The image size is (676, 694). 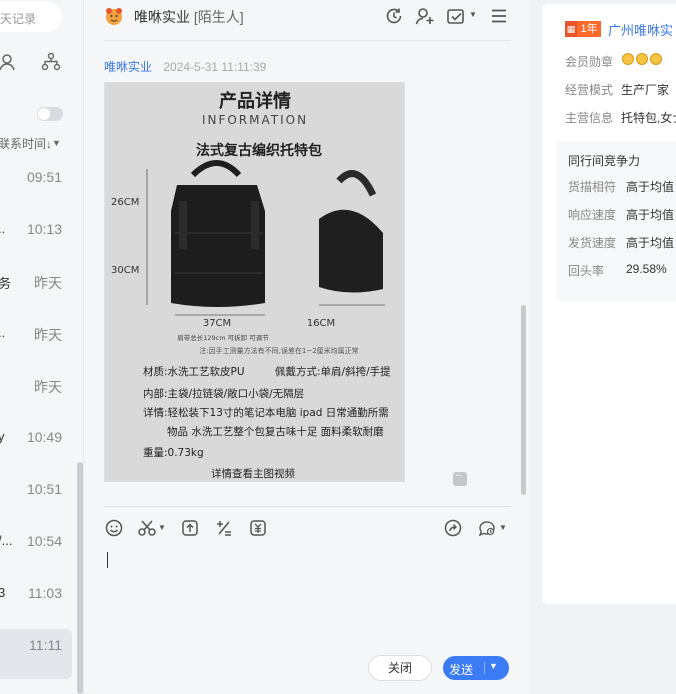 I want to click on list-item: 09:51, so click(x=37, y=177).